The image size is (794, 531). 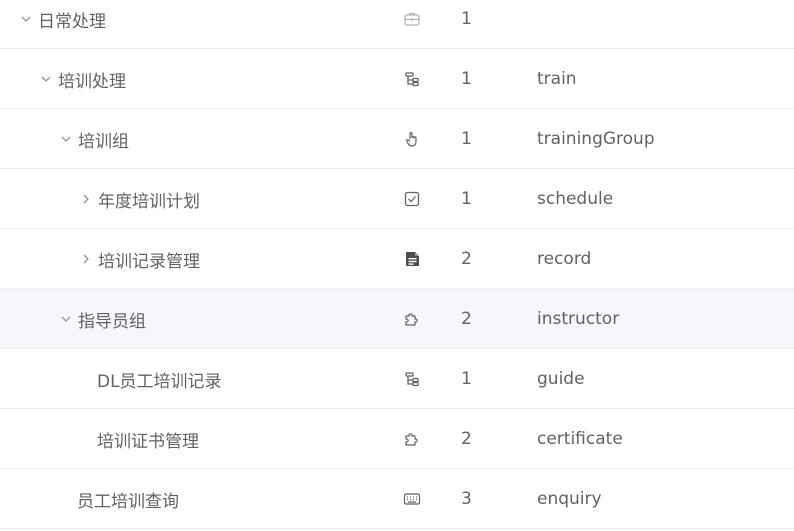 What do you see at coordinates (149, 261) in the screenshot?
I see `menu-name: 培训记录管理` at bounding box center [149, 261].